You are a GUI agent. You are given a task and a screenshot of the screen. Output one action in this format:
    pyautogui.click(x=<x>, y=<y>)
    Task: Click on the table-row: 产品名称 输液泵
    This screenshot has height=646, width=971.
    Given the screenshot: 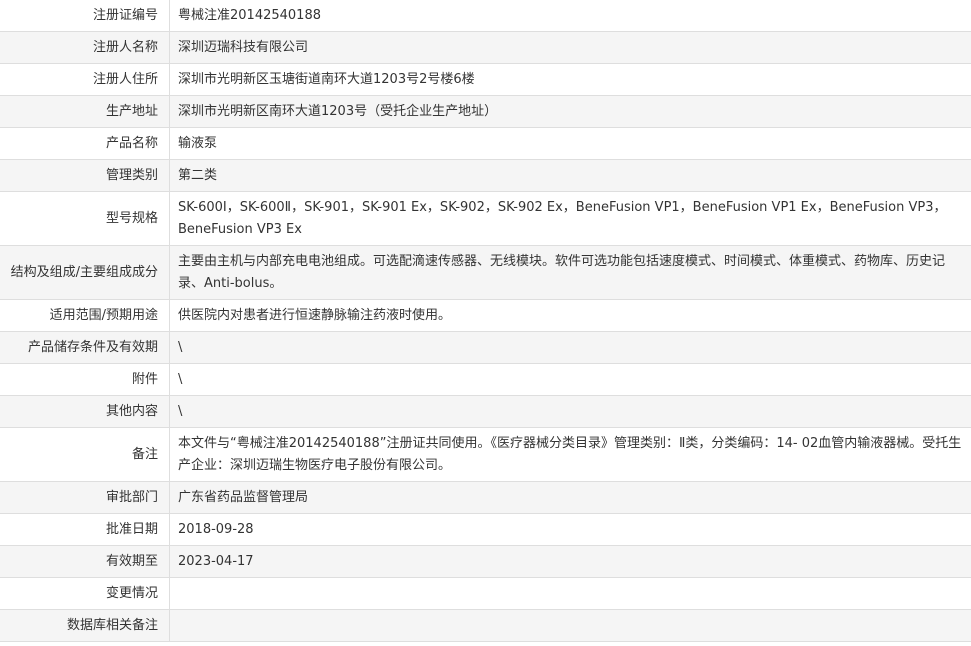 What is the action you would take?
    pyautogui.click(x=485, y=143)
    